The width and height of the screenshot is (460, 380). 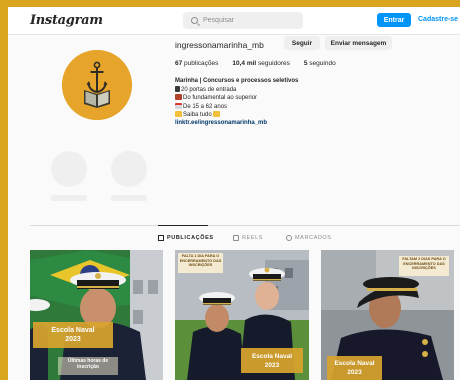 I want to click on followers-stat: 10,4 mil seguidores, so click(x=260, y=63).